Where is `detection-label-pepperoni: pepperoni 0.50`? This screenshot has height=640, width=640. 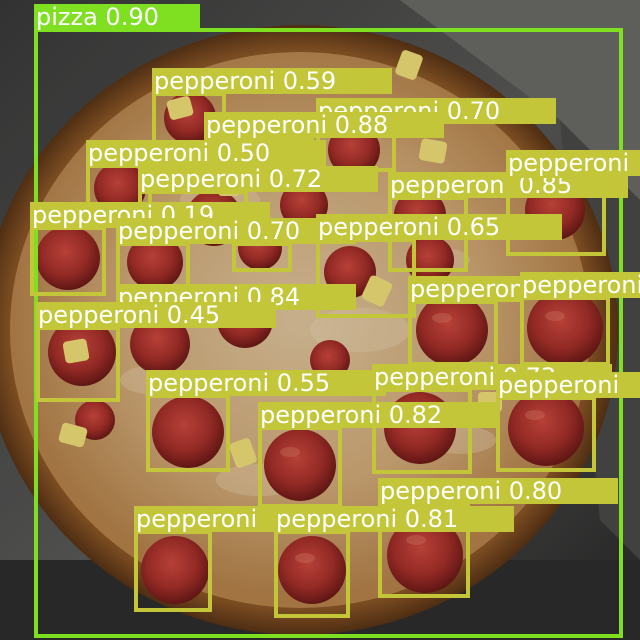
detection-label-pepperoni: pepperoni 0.50 is located at coordinates (206, 153).